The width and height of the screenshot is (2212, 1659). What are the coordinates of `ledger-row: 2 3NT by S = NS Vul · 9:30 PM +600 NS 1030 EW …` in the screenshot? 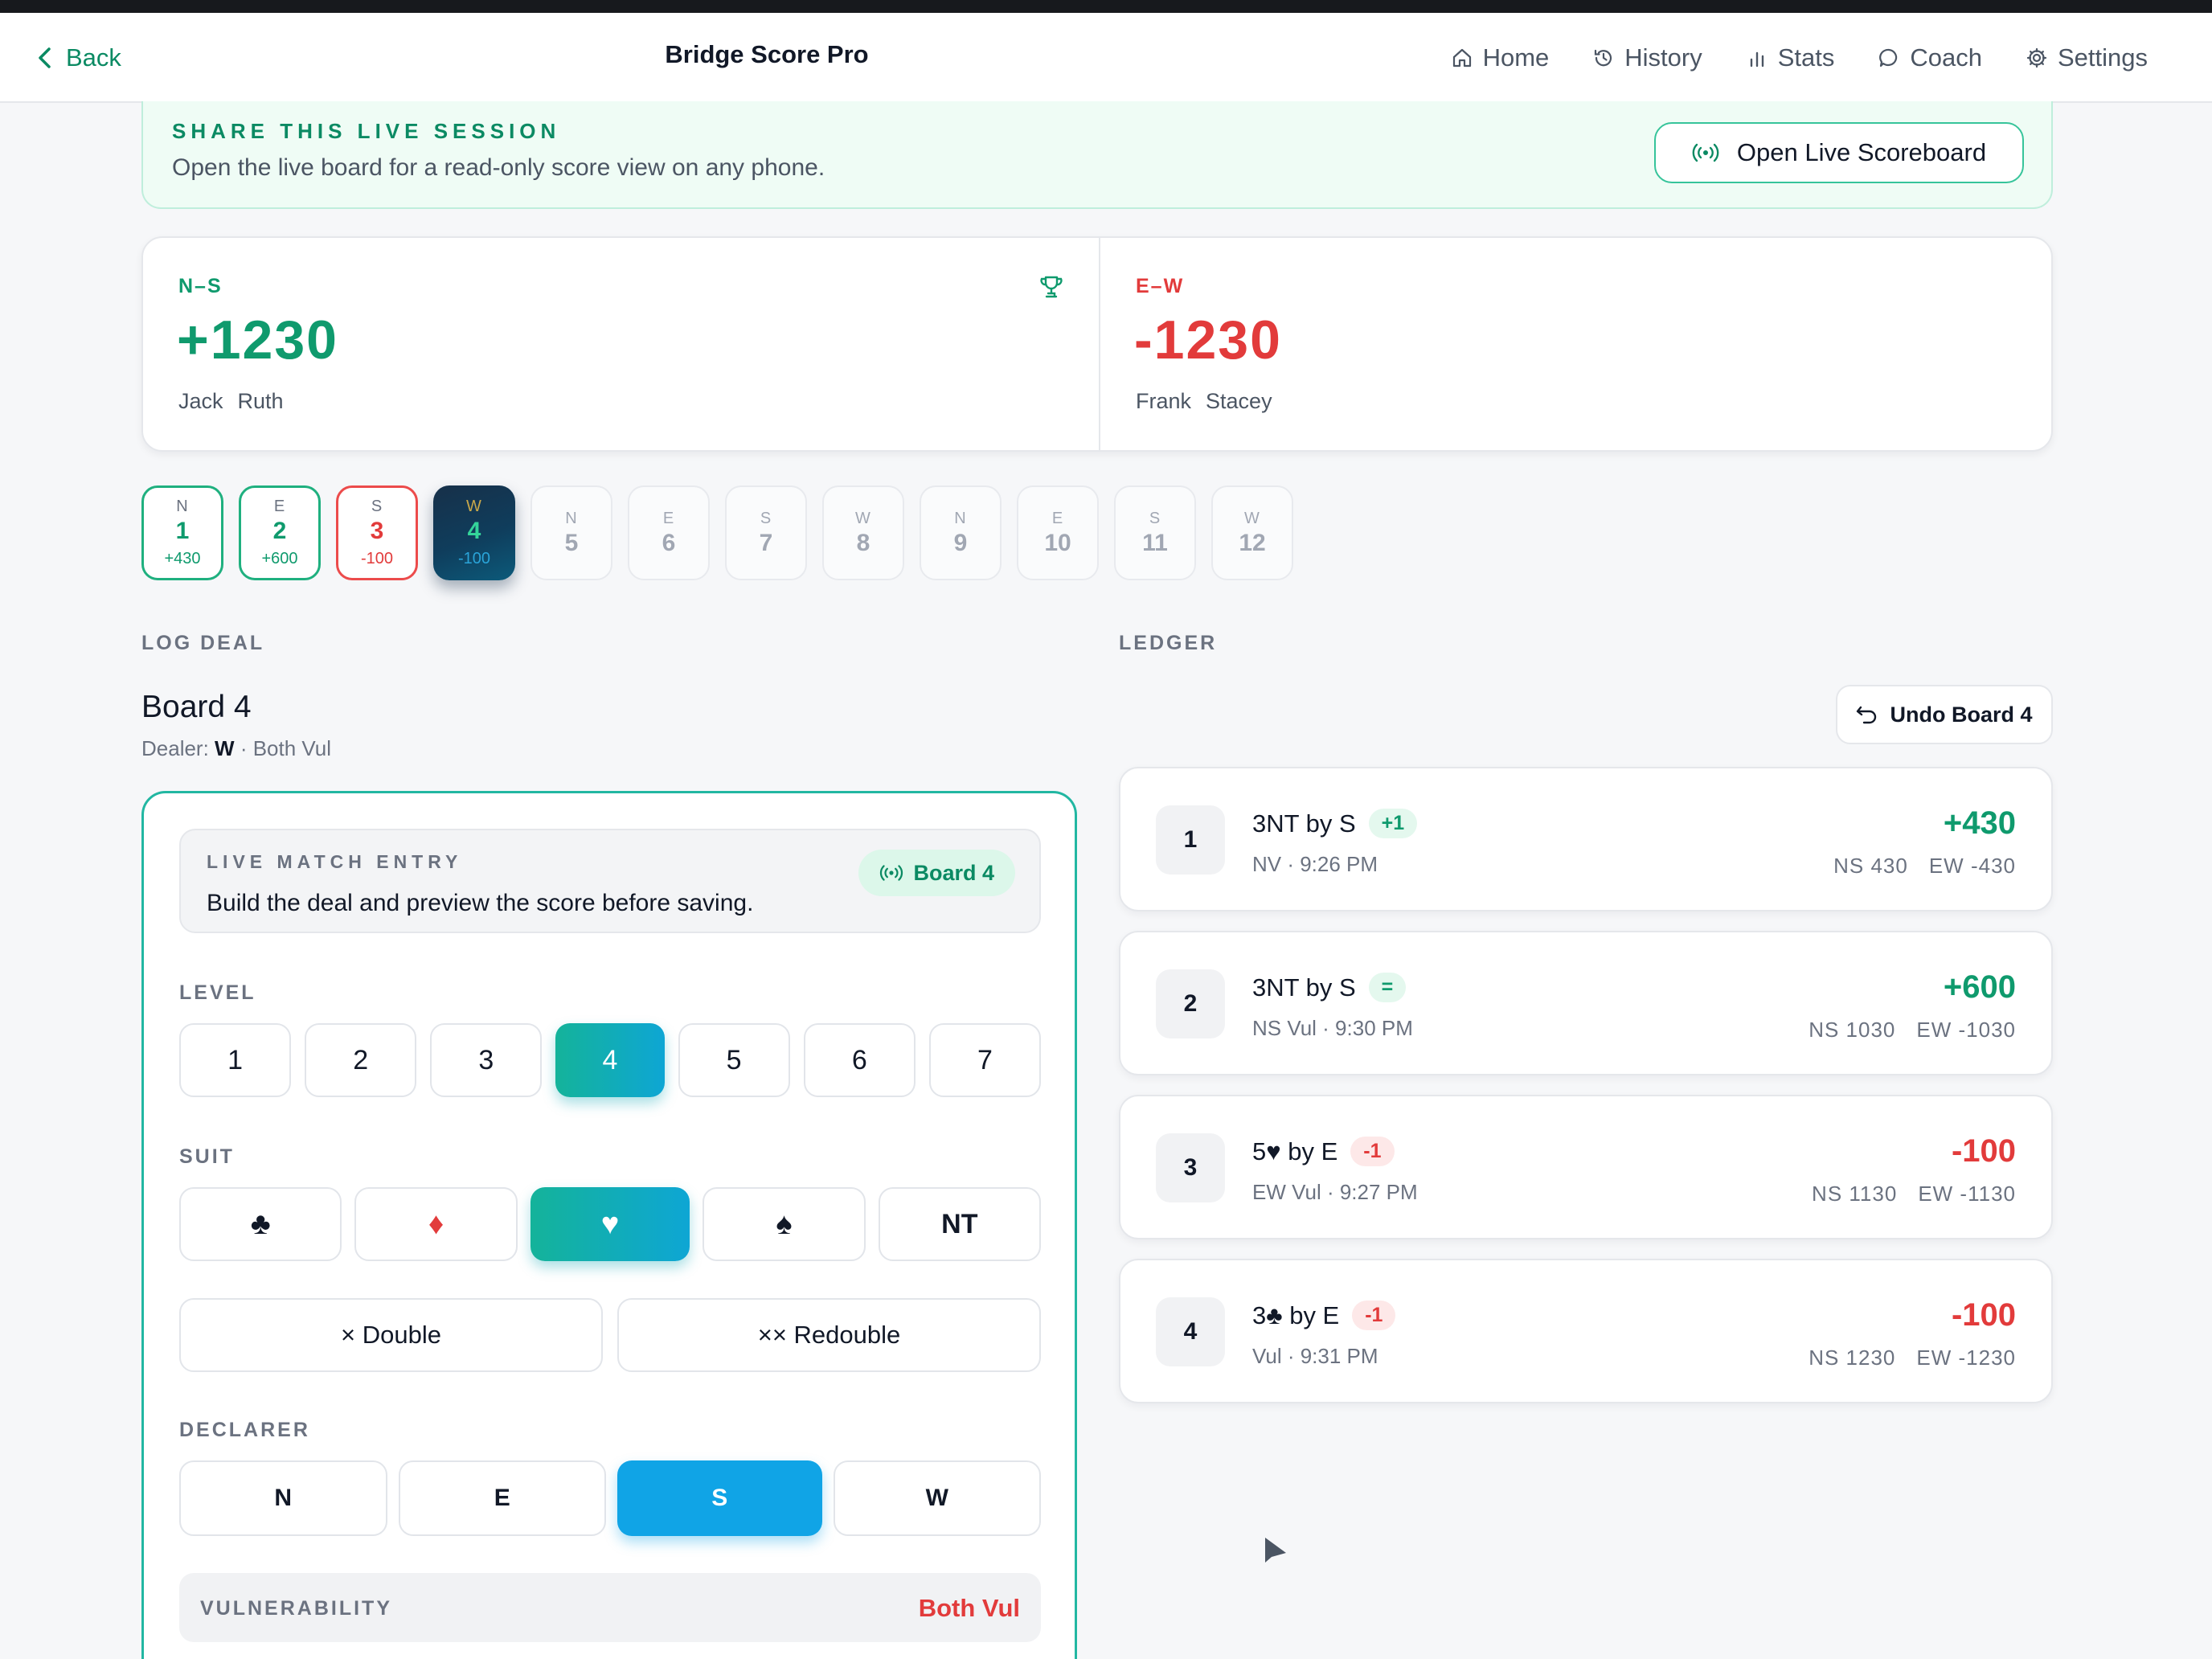 It's located at (1586, 1003).